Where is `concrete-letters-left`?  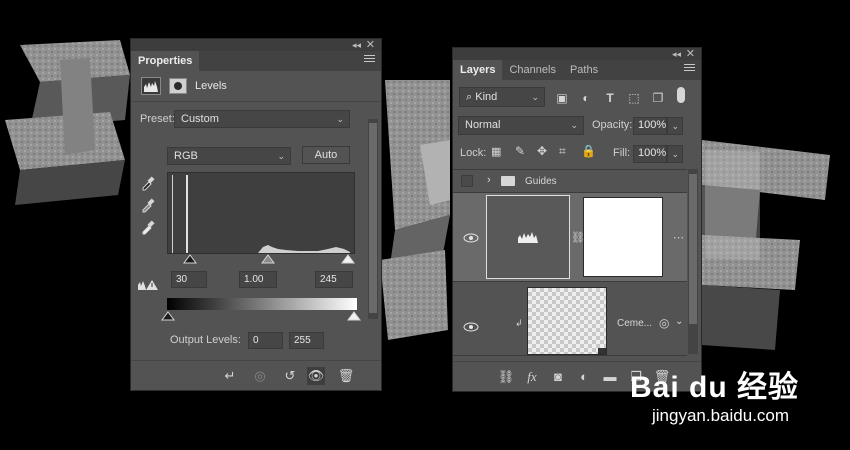
concrete-letters-left is located at coordinates (67, 122).